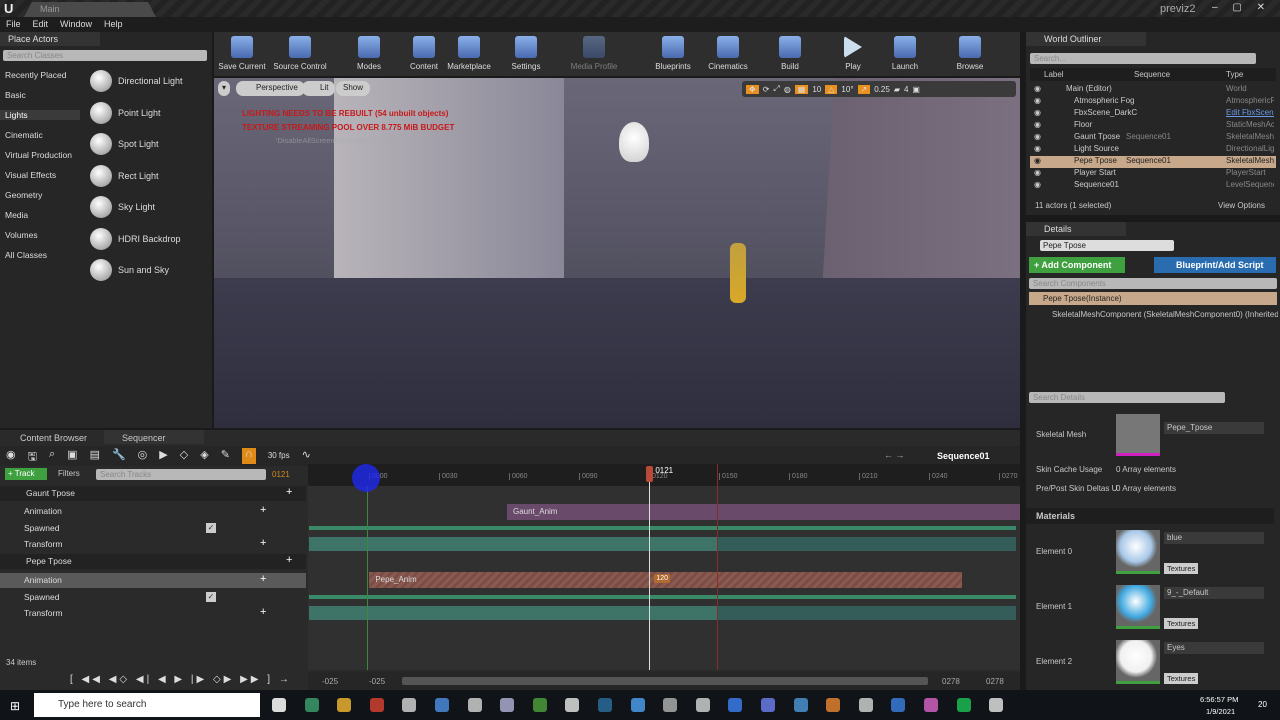 The image size is (1280, 720). I want to click on keyframe-icon: ◈, so click(204, 456).